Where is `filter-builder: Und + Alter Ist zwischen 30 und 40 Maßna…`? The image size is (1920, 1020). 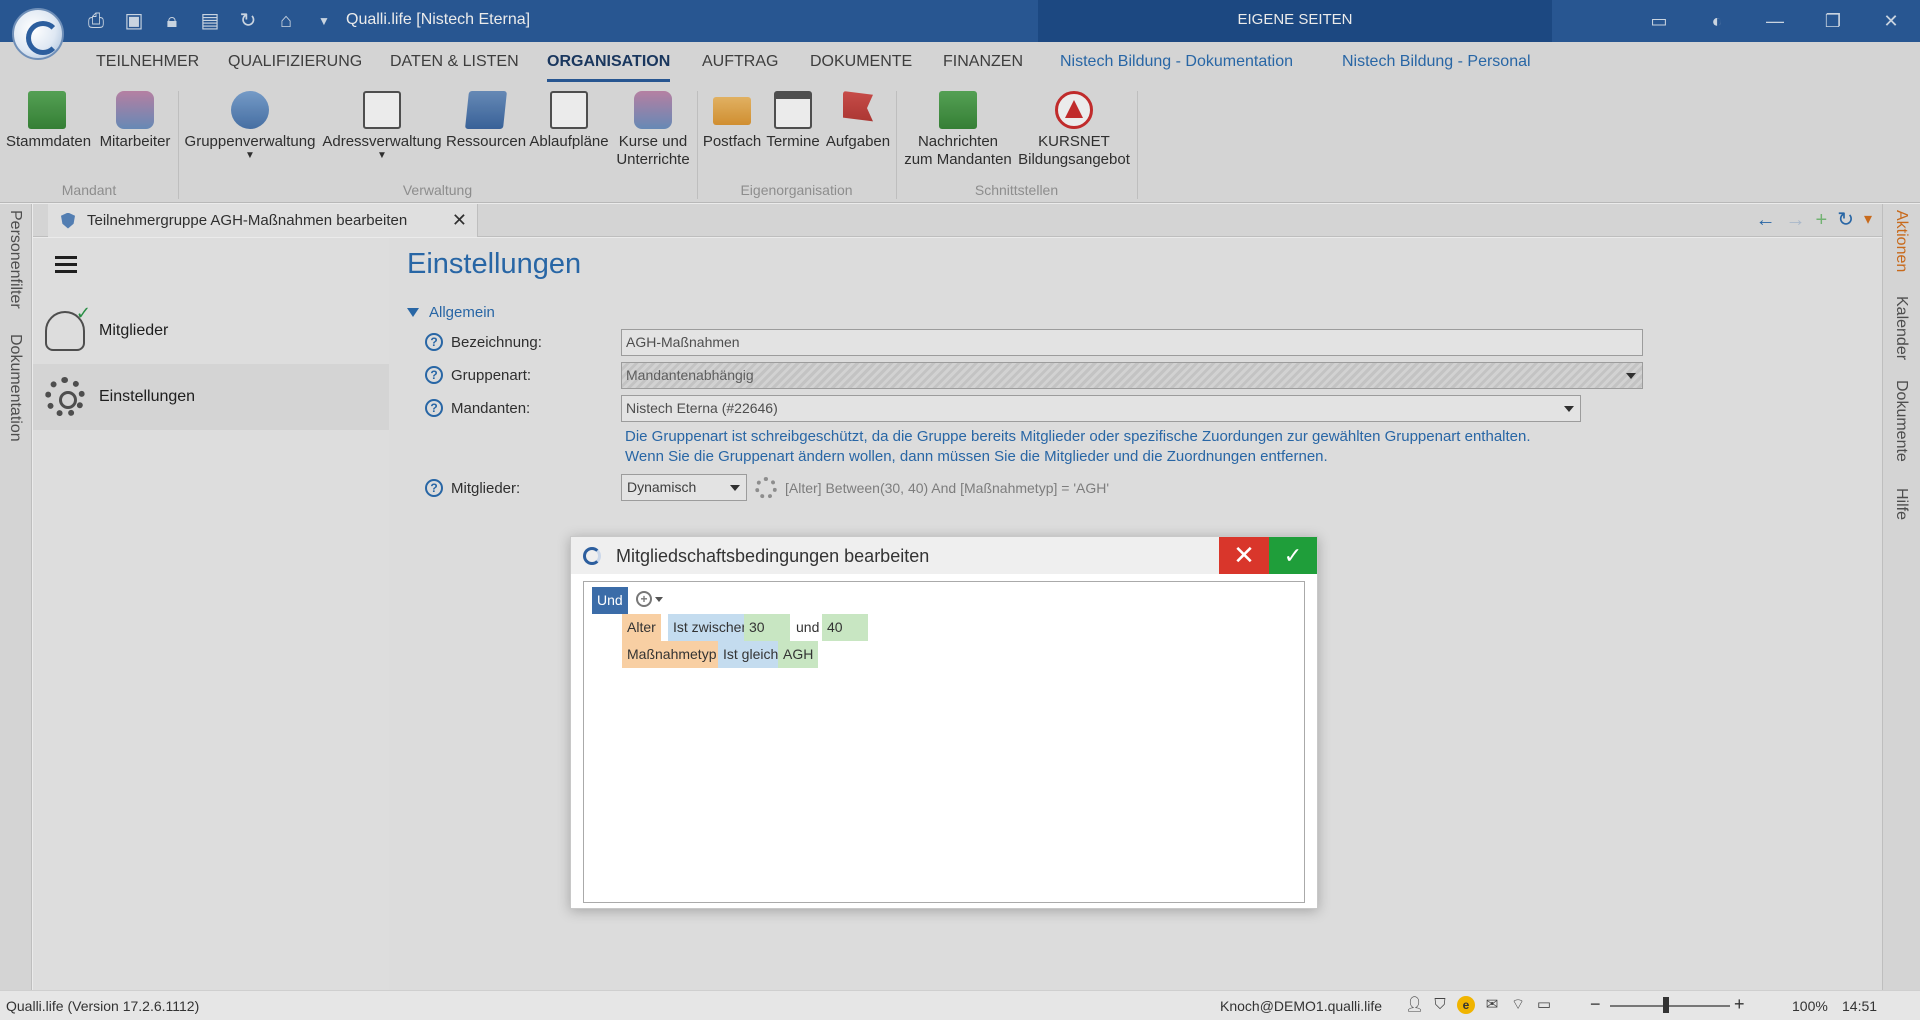
filter-builder: Und + Alter Ist zwischen 30 und 40 Maßna… is located at coordinates (944, 742).